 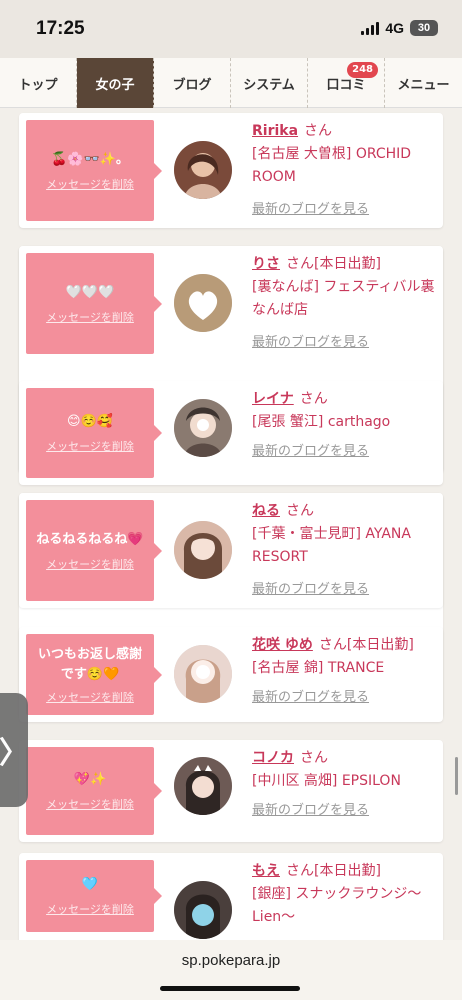 What do you see at coordinates (230, 988) in the screenshot?
I see `home-indicator` at bounding box center [230, 988].